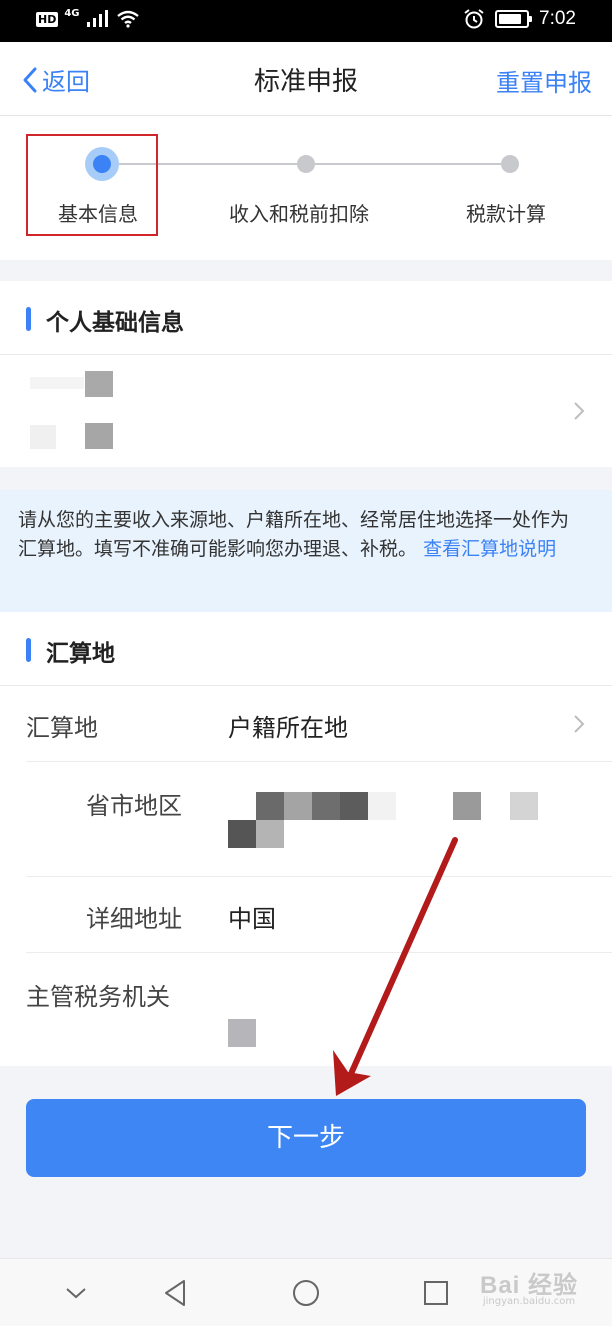 This screenshot has width=612, height=1326. I want to click on status-right: 7:02, so click(519, 19).